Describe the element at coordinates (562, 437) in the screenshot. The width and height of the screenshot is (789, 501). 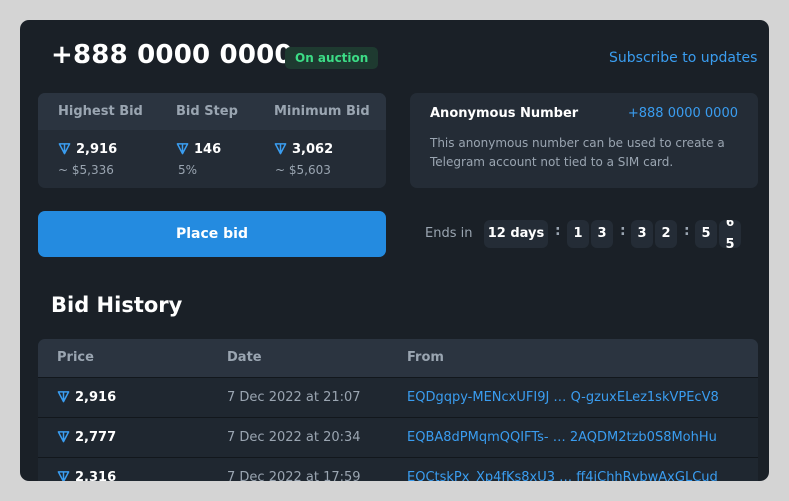
I see `row-from-address: EQBA8dPMqmQQIFTs- … 2AQDM2tzb0S8MohHu` at that location.